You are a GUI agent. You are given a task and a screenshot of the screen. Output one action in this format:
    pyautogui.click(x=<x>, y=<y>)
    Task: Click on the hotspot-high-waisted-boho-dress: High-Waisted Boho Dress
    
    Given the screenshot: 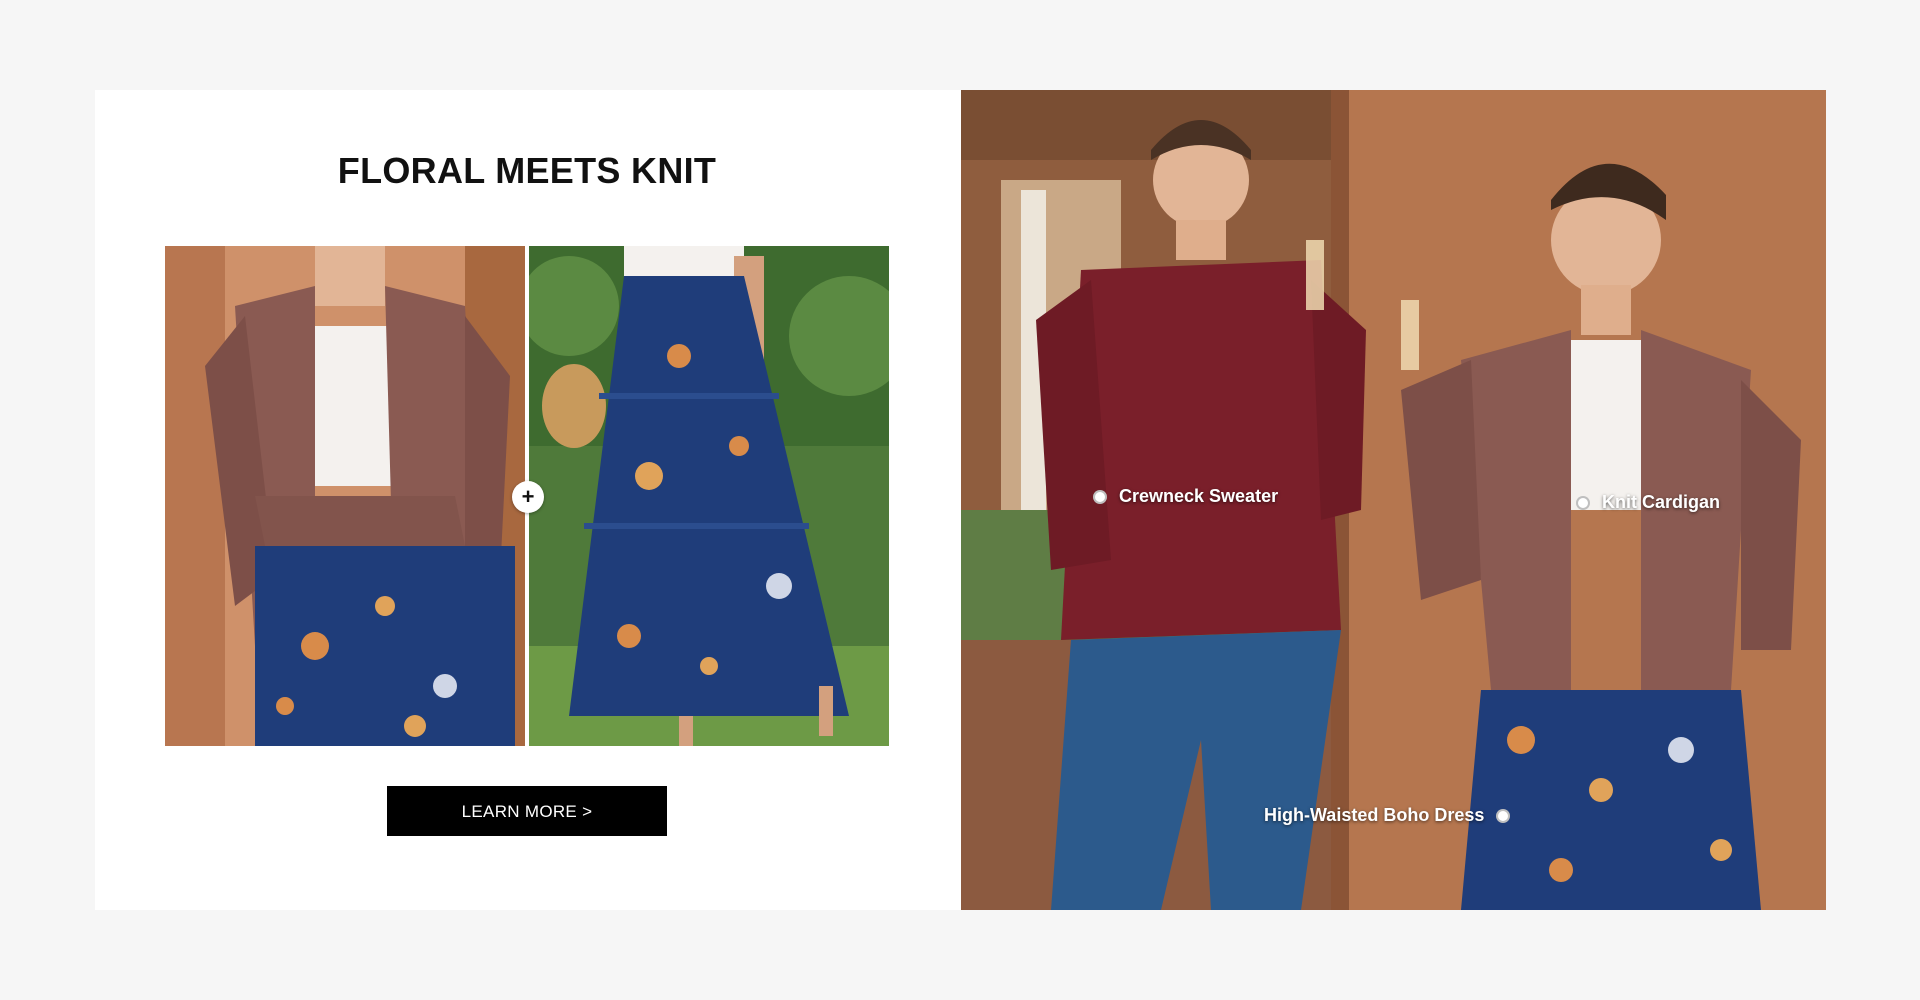 What is the action you would take?
    pyautogui.click(x=1387, y=815)
    